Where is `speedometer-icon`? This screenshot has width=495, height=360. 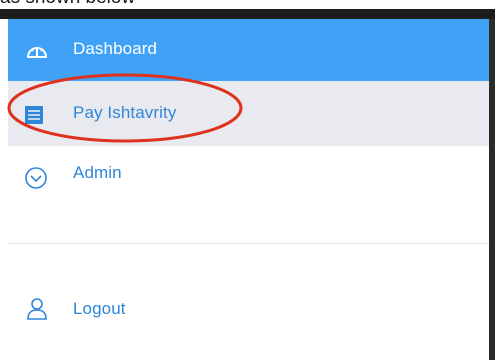 speedometer-icon is located at coordinates (37, 52).